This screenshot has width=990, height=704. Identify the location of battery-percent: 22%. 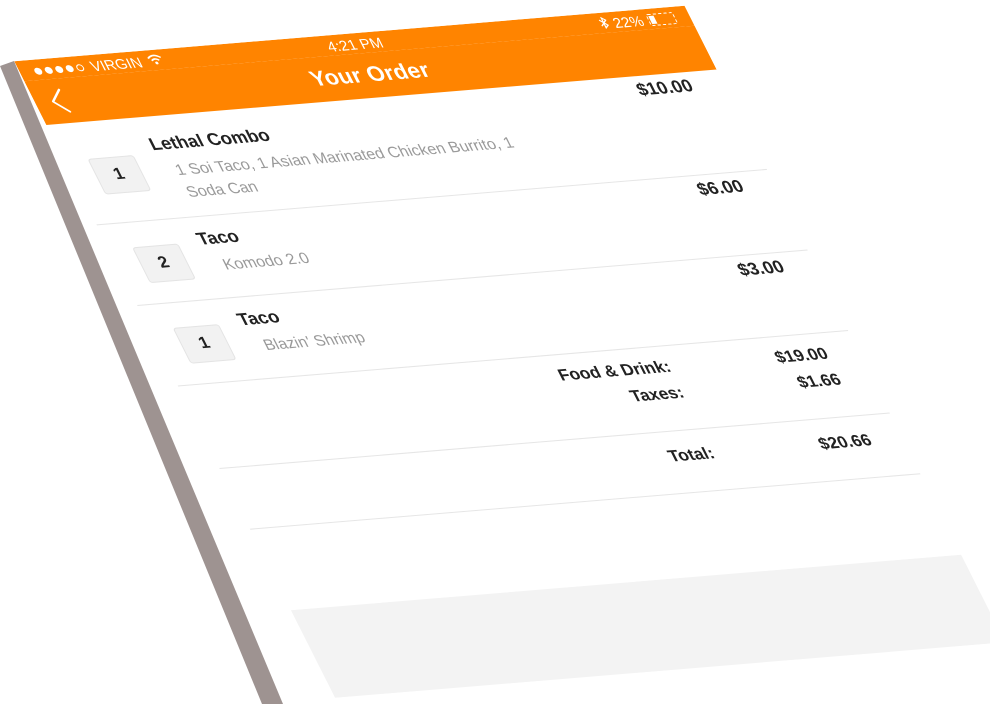
(628, 22).